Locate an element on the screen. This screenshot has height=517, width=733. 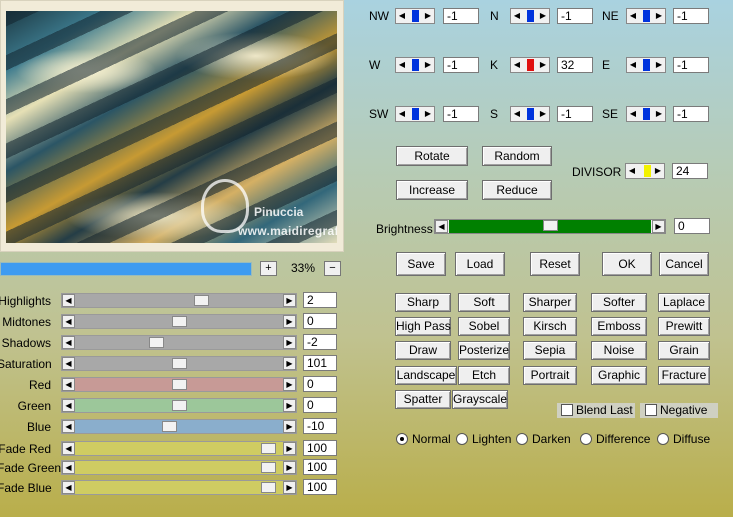
midtones-left-arrow-icon: ◀ is located at coordinates (68, 321).